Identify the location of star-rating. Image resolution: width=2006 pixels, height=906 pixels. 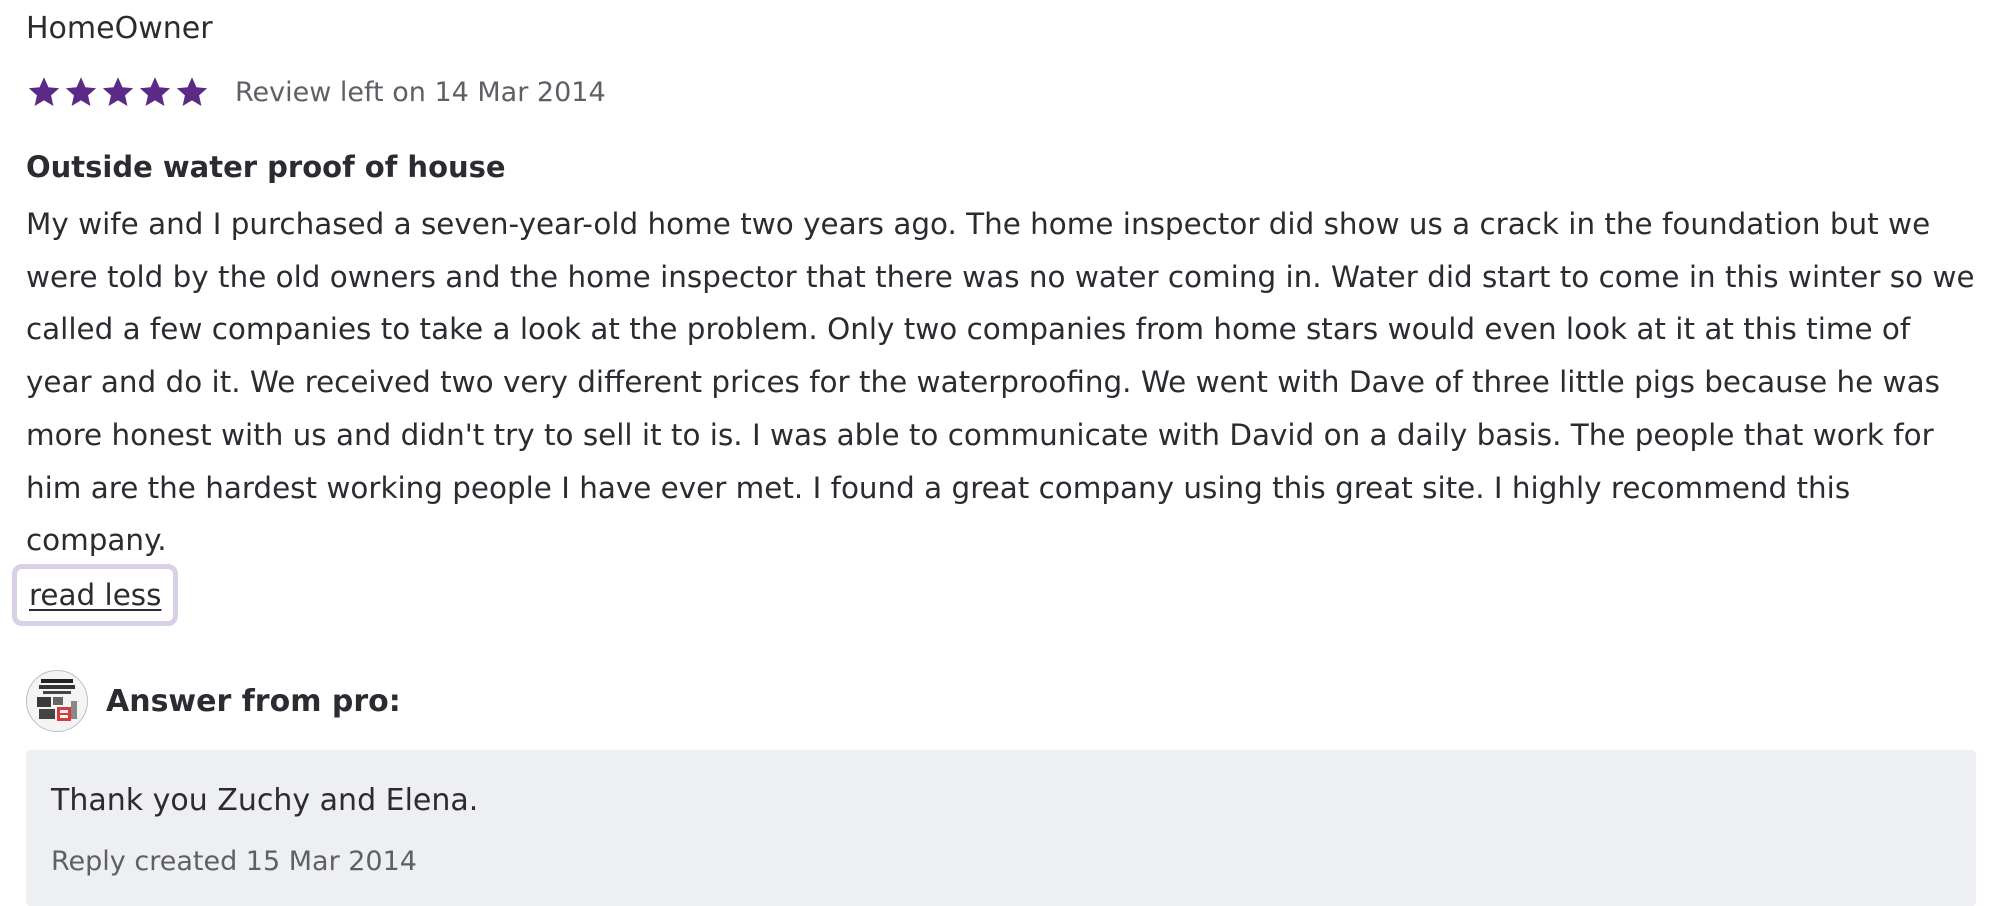
(118, 92).